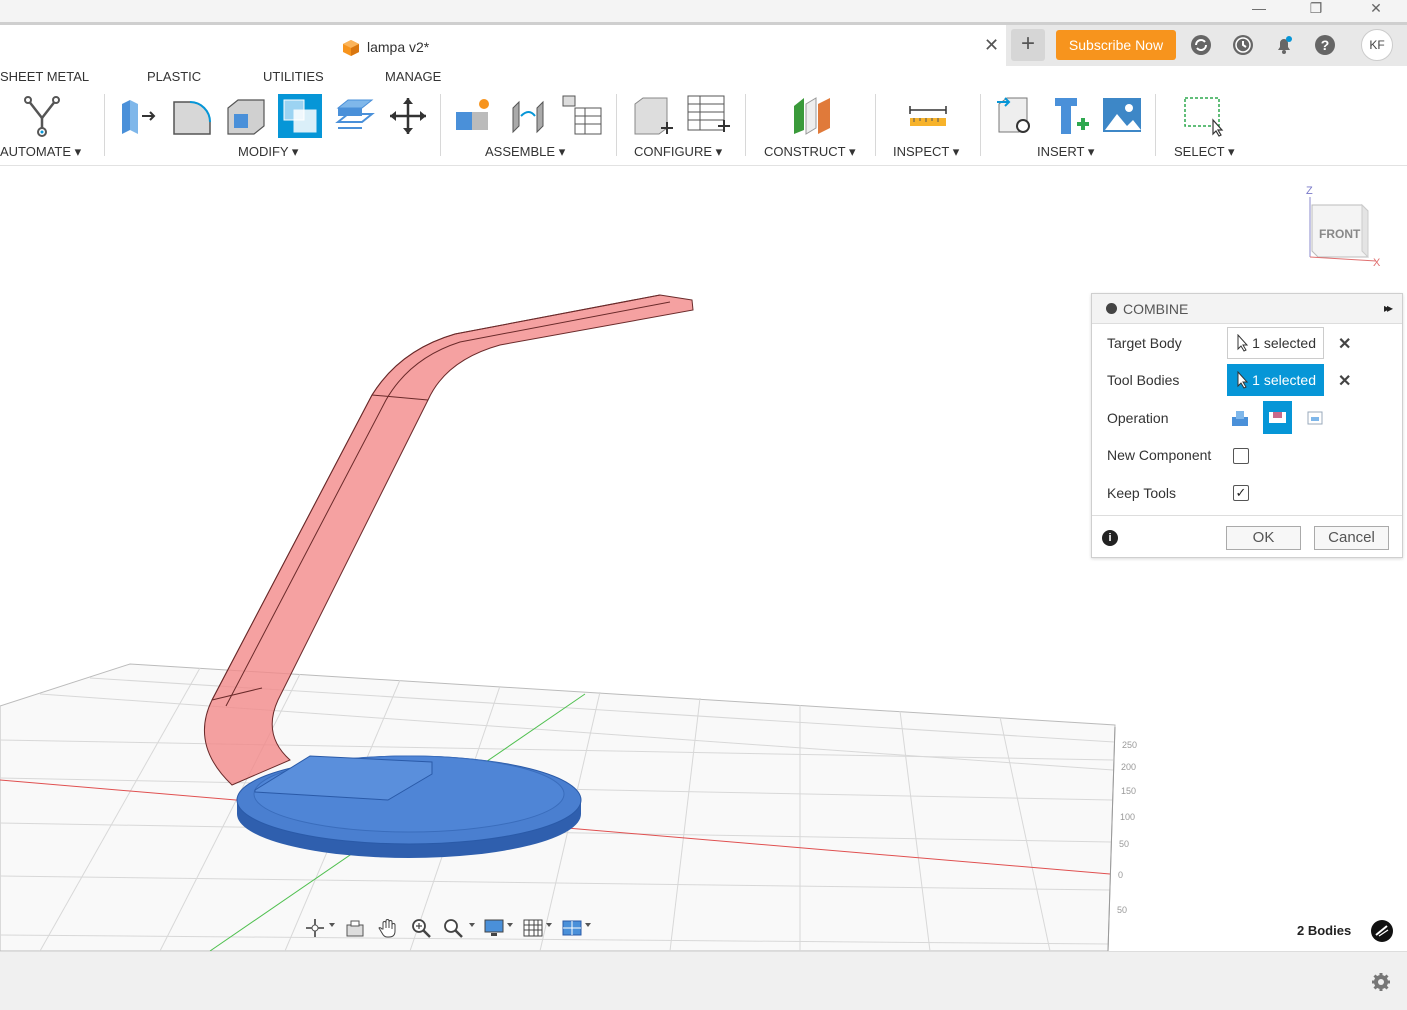  I want to click on bodies-count: 2 Bodies, so click(1324, 930).